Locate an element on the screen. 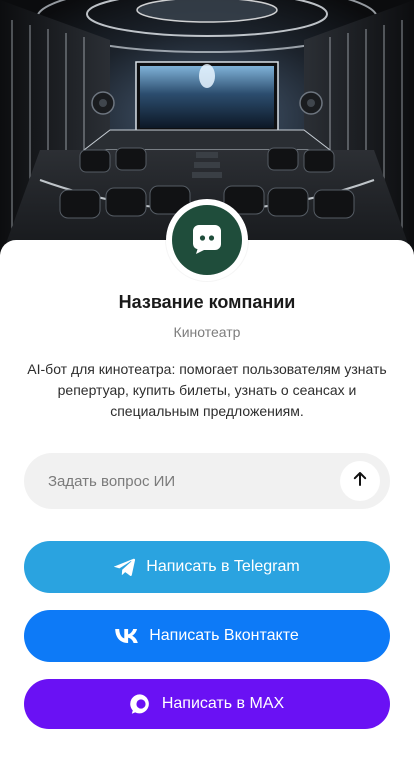 Image resolution: width=414 pixels, height=770 pixels. chat-bot-icon is located at coordinates (207, 240).